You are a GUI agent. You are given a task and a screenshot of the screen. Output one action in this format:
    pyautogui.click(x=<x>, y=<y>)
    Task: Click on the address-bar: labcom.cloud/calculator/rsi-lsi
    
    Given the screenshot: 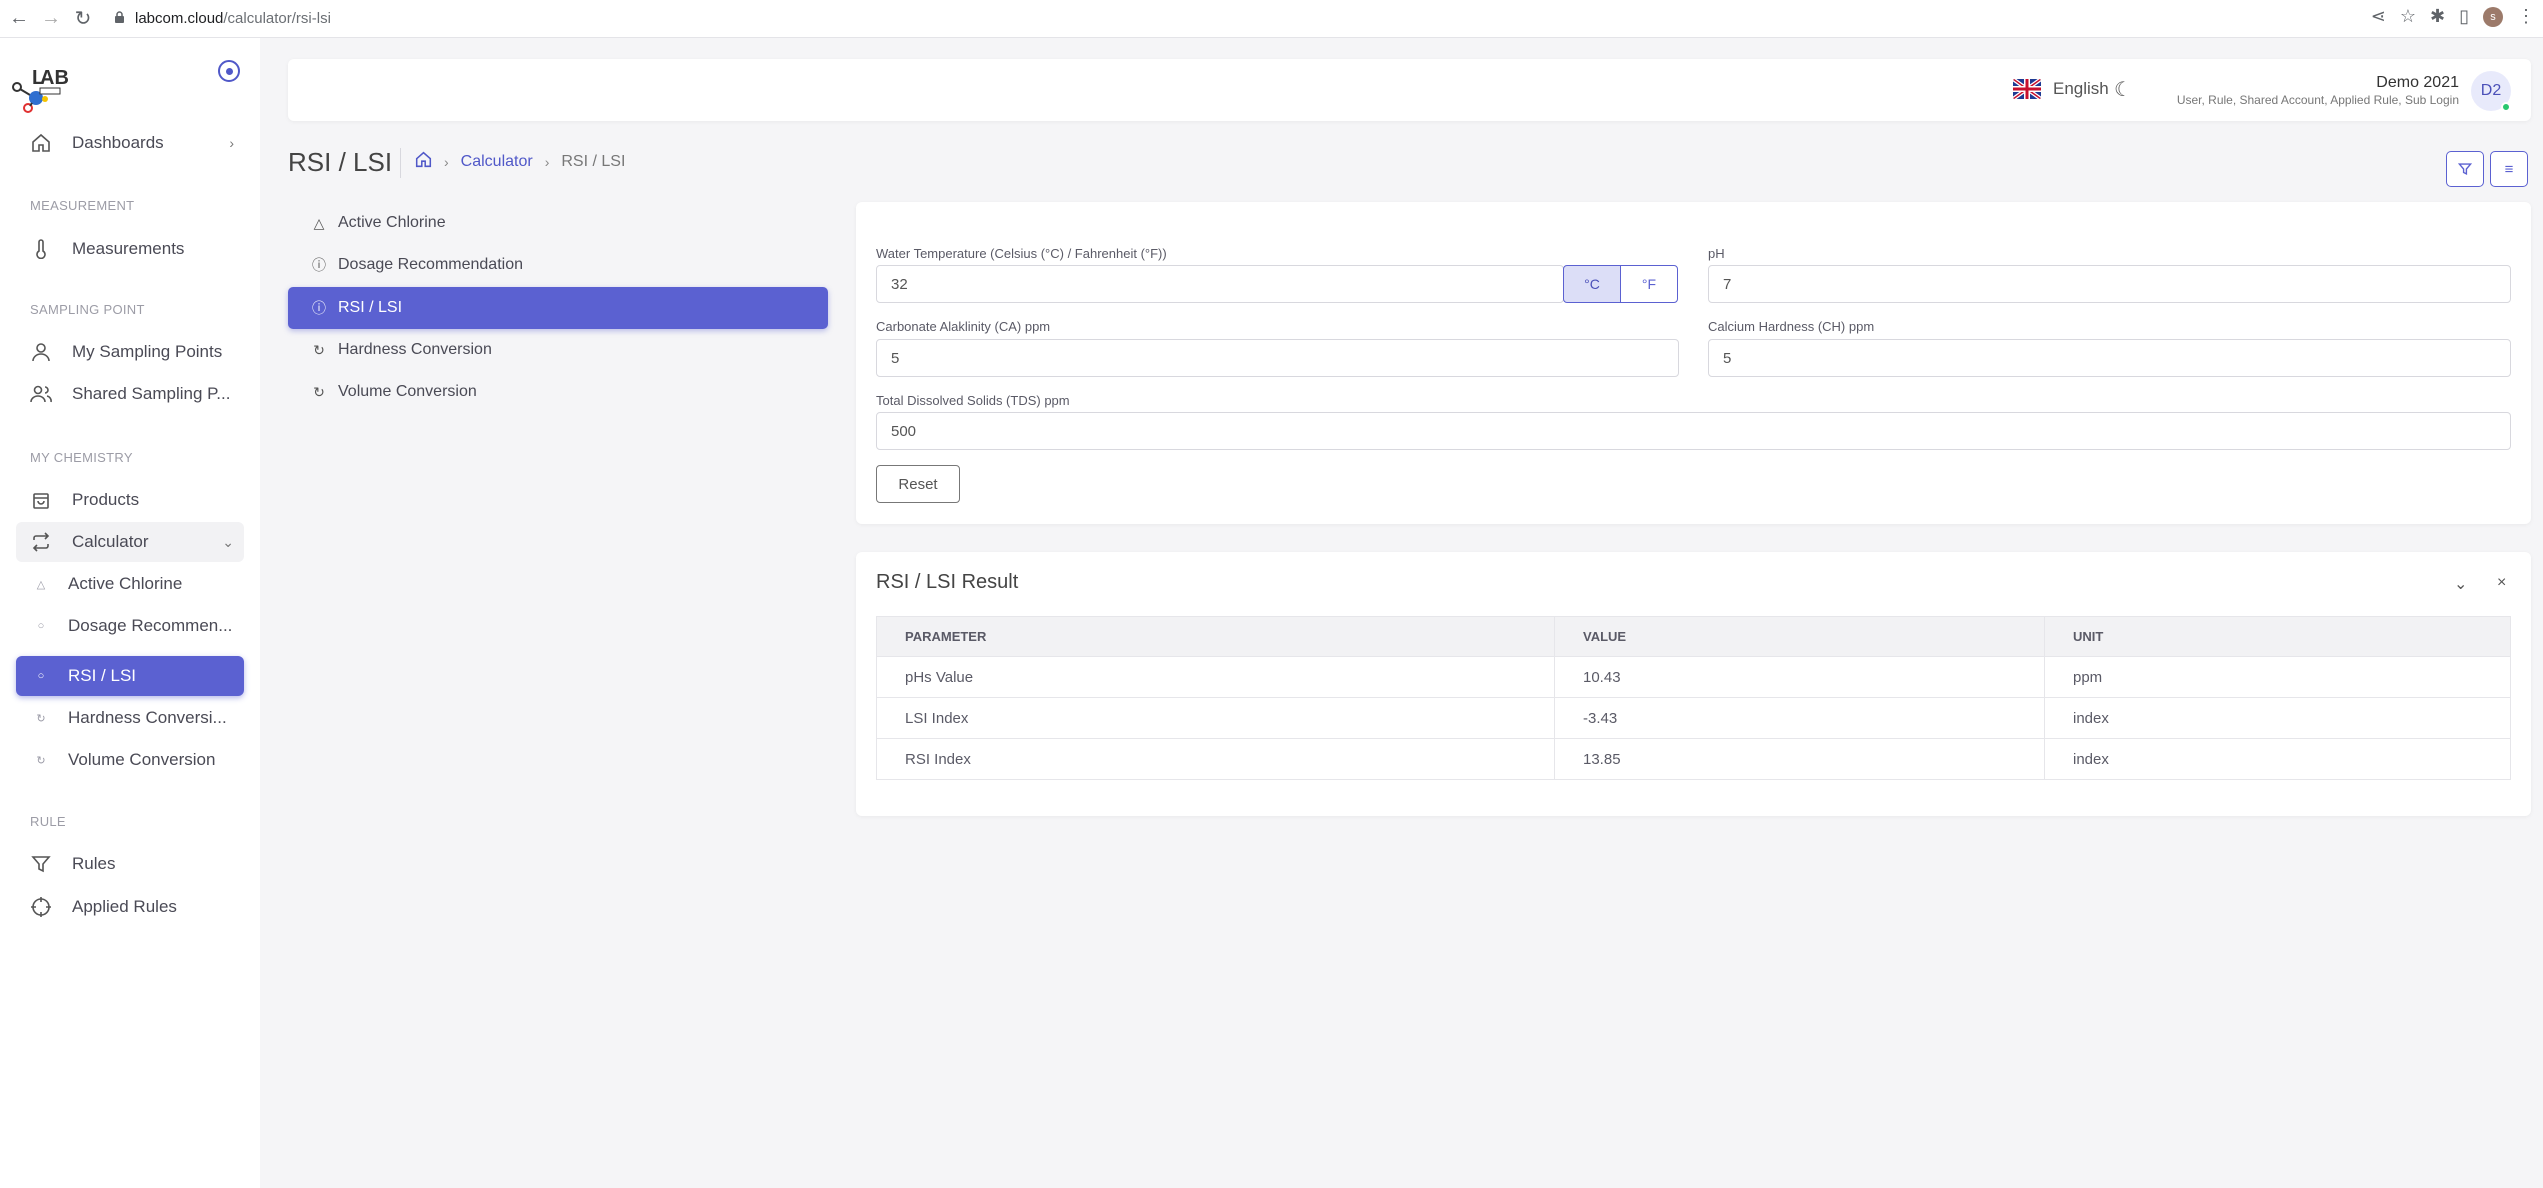 What is the action you would take?
    pyautogui.click(x=222, y=18)
    